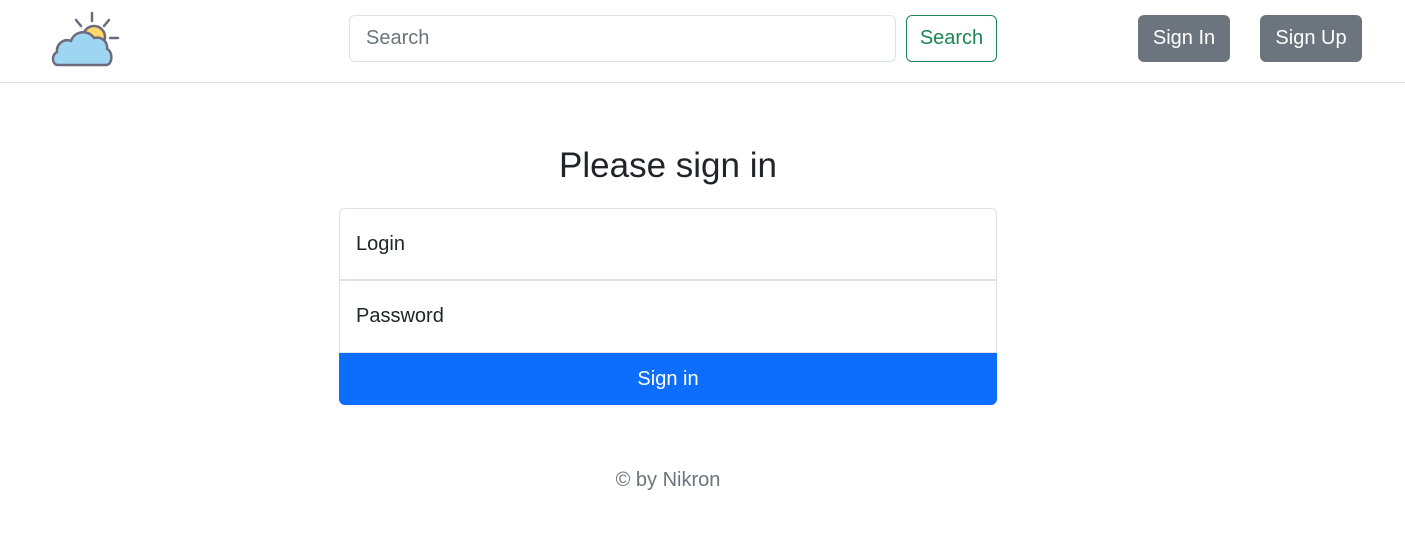 The height and width of the screenshot is (534, 1405). I want to click on search-input, so click(622, 38).